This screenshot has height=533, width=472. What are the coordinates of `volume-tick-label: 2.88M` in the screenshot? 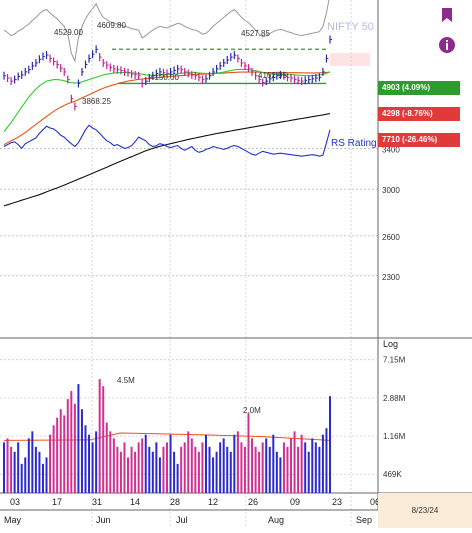 It's located at (394, 398).